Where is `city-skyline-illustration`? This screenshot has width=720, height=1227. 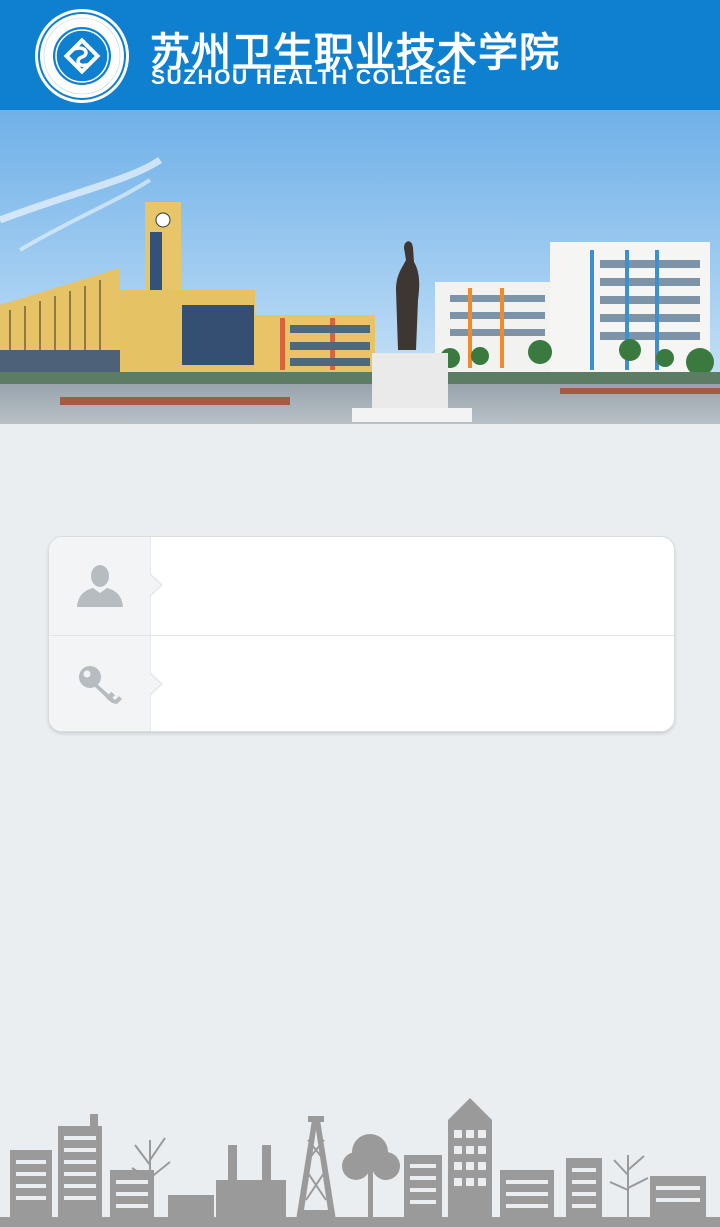
city-skyline-illustration is located at coordinates (360, 1162).